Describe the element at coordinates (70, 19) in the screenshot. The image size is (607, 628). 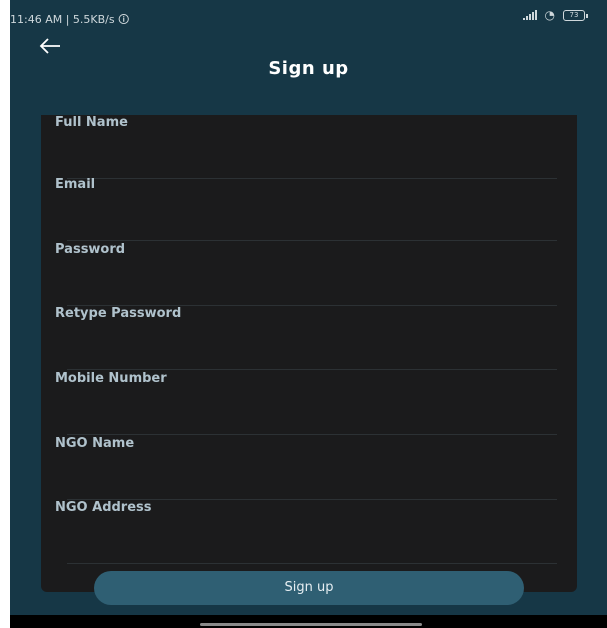
I see `status-time-speed: 11:46 AM | 5.5KB/s 🛈` at that location.